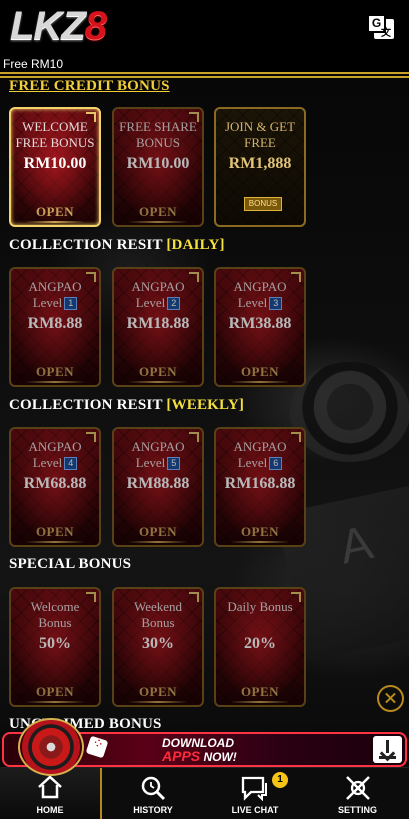 This screenshot has width=409, height=819. What do you see at coordinates (55, 142) in the screenshot?
I see `card-subtitle: FREE BONUS` at bounding box center [55, 142].